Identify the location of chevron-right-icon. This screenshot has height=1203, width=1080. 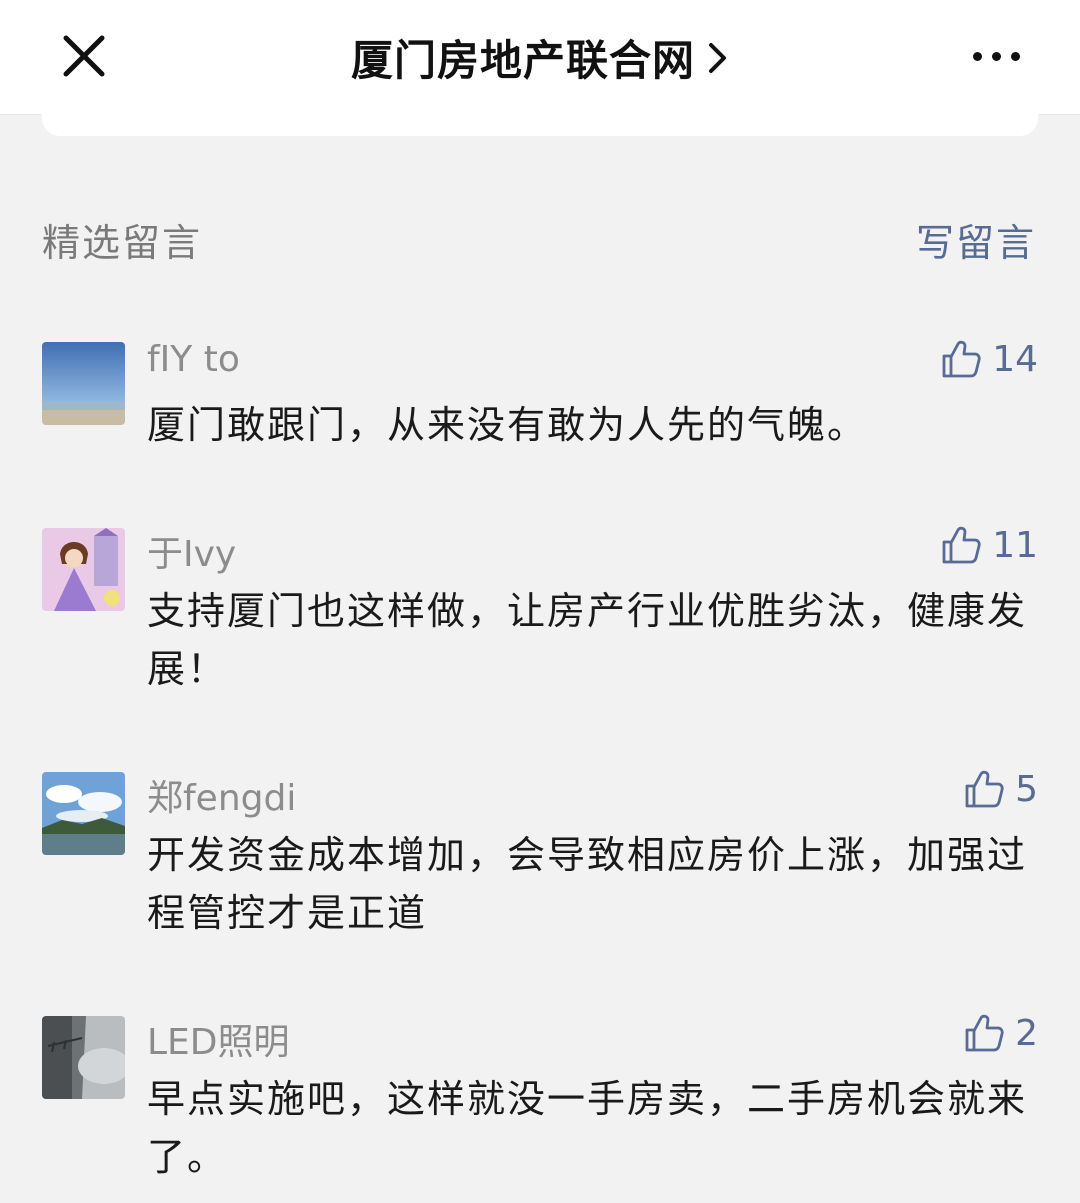
(717, 57).